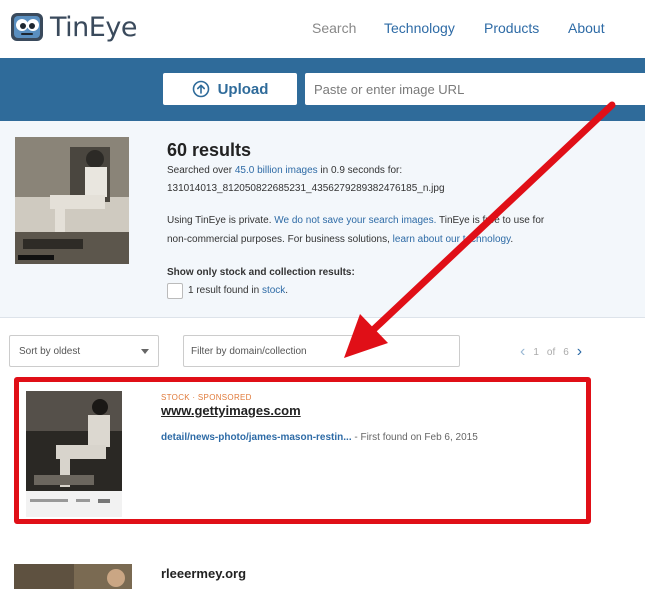  I want to click on upload-bar: Upload, so click(322, 89).